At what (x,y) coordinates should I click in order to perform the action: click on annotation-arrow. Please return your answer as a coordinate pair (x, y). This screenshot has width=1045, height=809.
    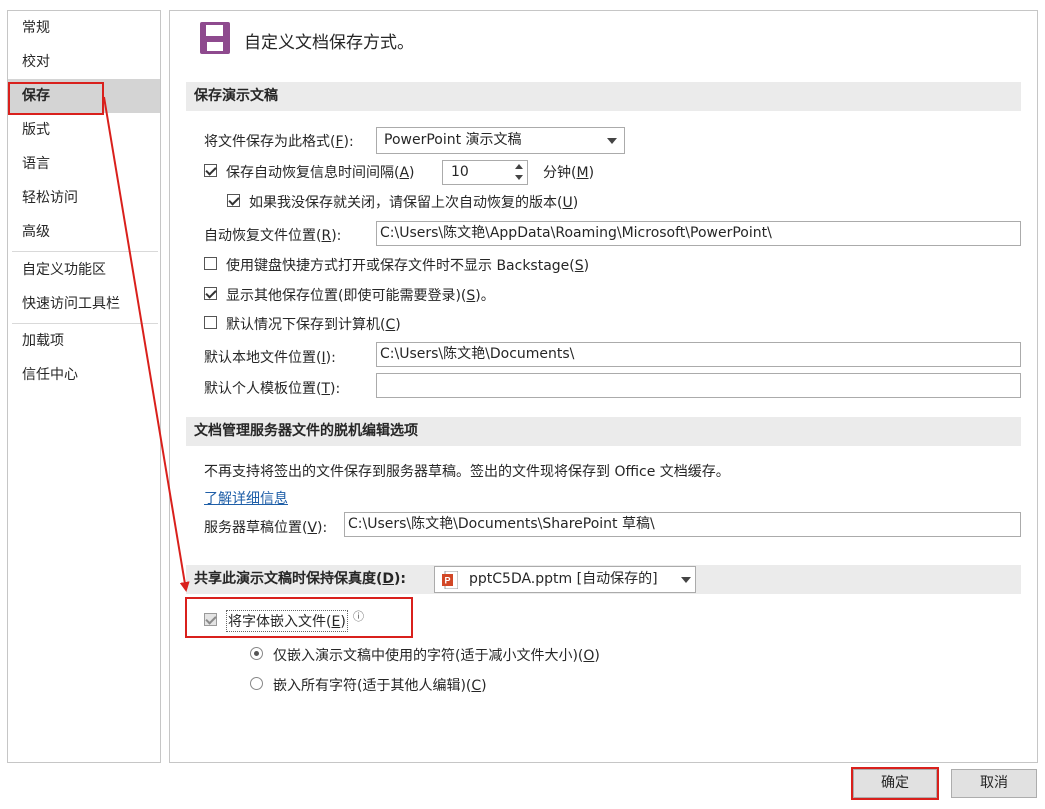
    Looking at the image, I should click on (146, 344).